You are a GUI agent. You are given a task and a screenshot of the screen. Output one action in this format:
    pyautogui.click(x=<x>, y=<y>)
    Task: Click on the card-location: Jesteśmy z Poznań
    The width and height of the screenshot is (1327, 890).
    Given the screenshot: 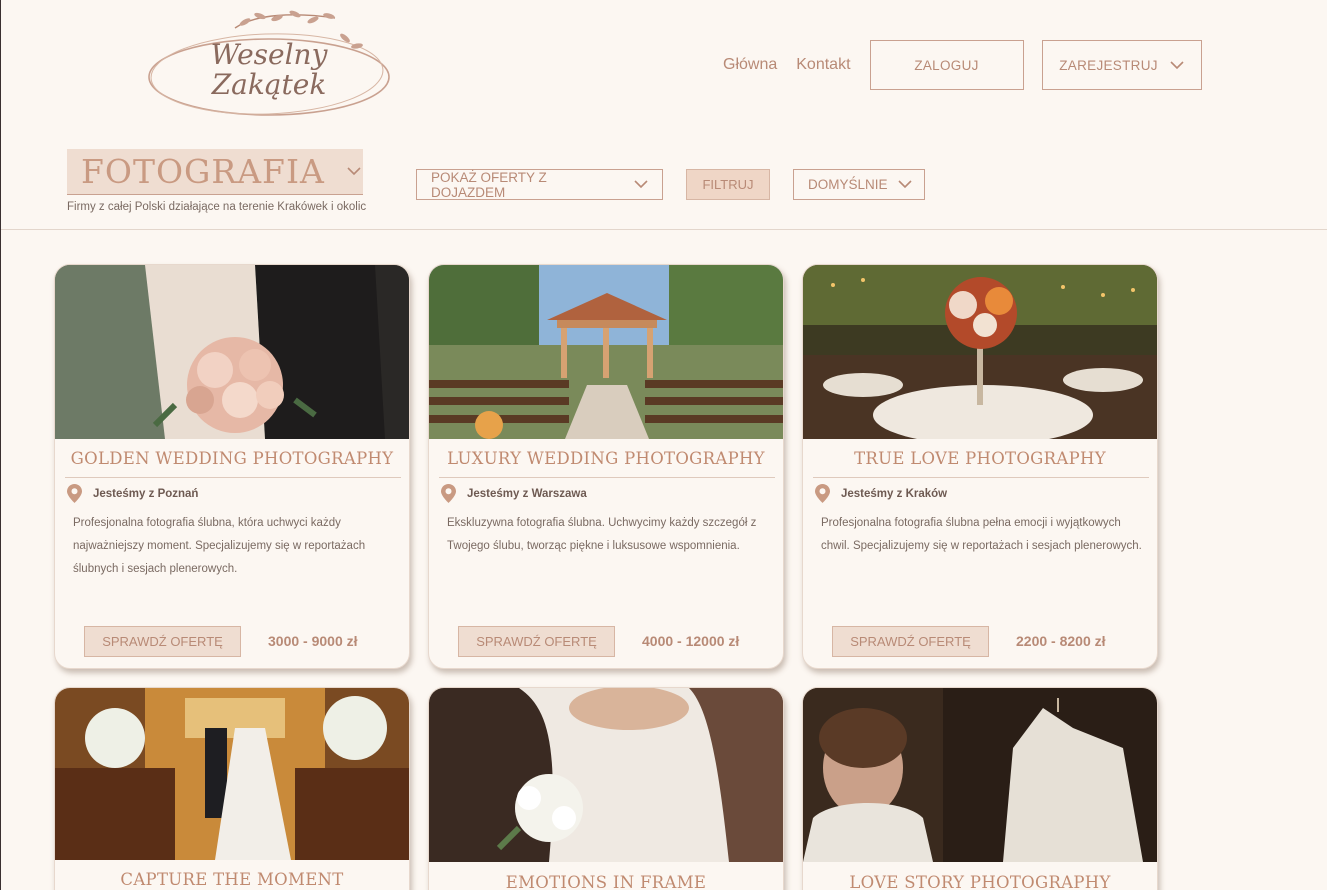 What is the action you would take?
    pyautogui.click(x=132, y=493)
    